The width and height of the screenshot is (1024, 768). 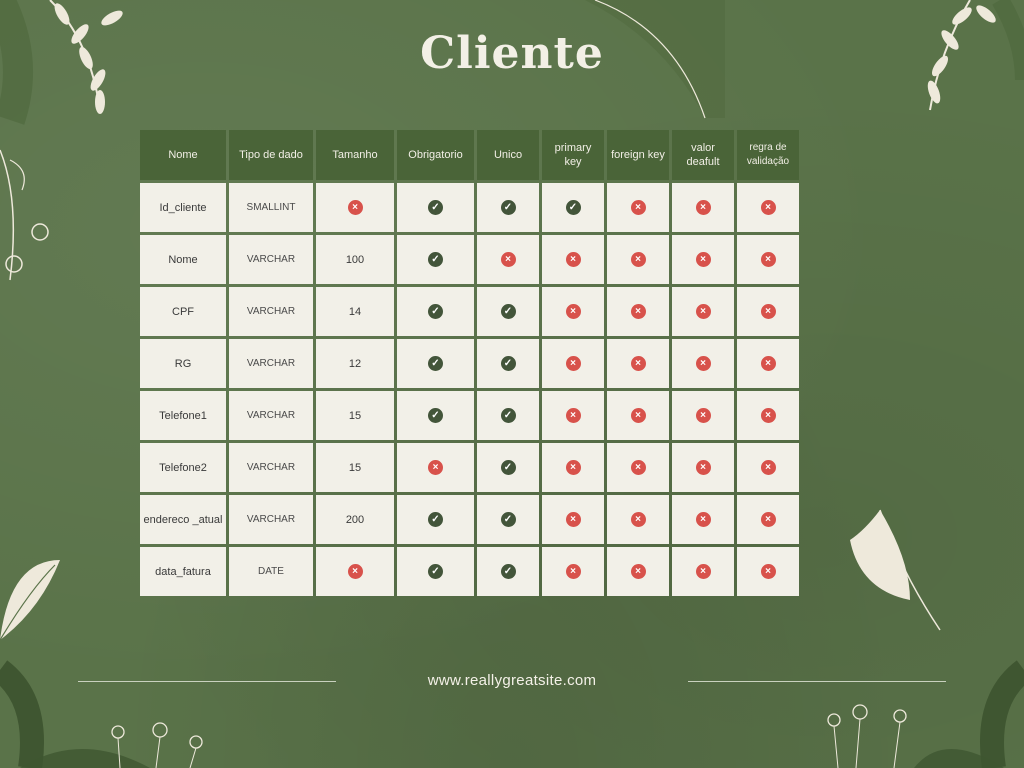 What do you see at coordinates (207, 681) in the screenshot?
I see `footer-line-left` at bounding box center [207, 681].